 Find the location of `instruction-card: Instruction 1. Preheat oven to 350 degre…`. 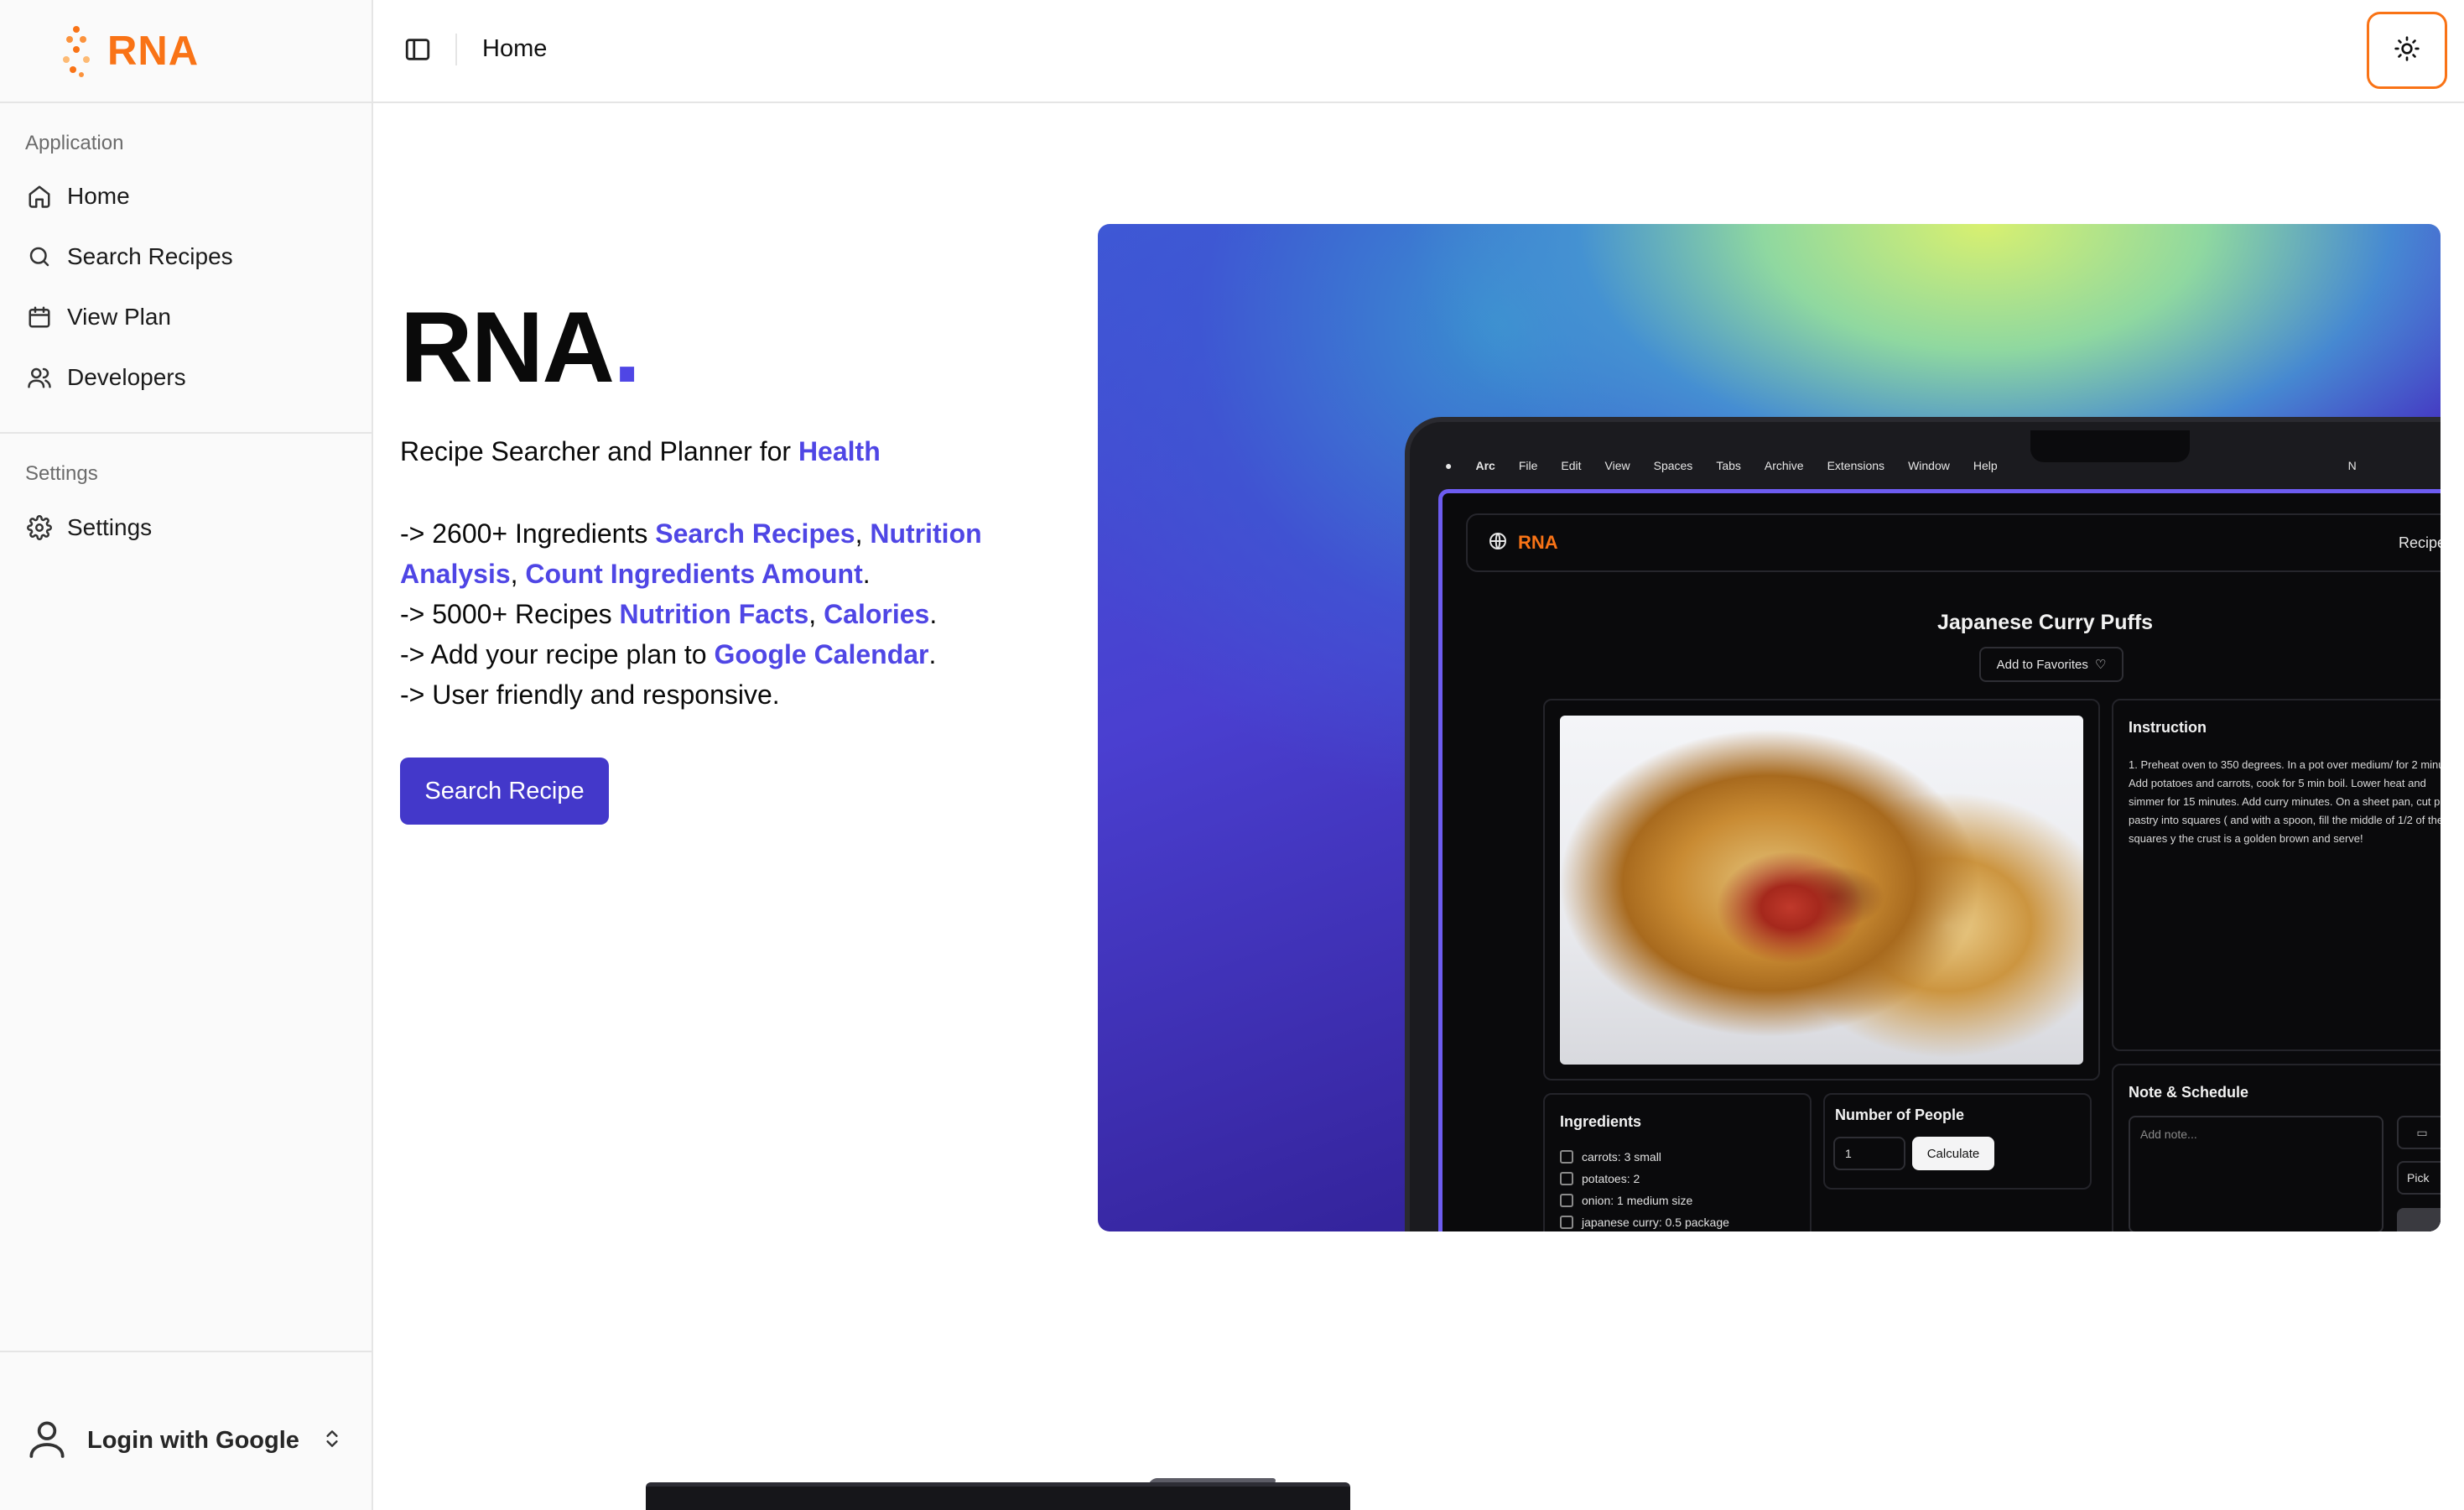

instruction-card: Instruction 1. Preheat oven to 350 degre… is located at coordinates (2276, 875).